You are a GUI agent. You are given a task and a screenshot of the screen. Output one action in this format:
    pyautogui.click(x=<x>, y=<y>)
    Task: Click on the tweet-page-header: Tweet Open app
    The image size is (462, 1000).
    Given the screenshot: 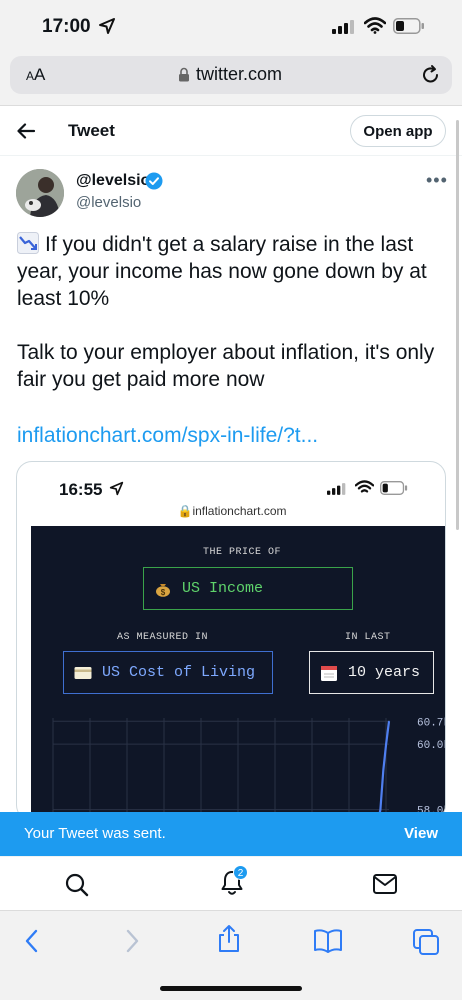 What is the action you would take?
    pyautogui.click(x=231, y=131)
    